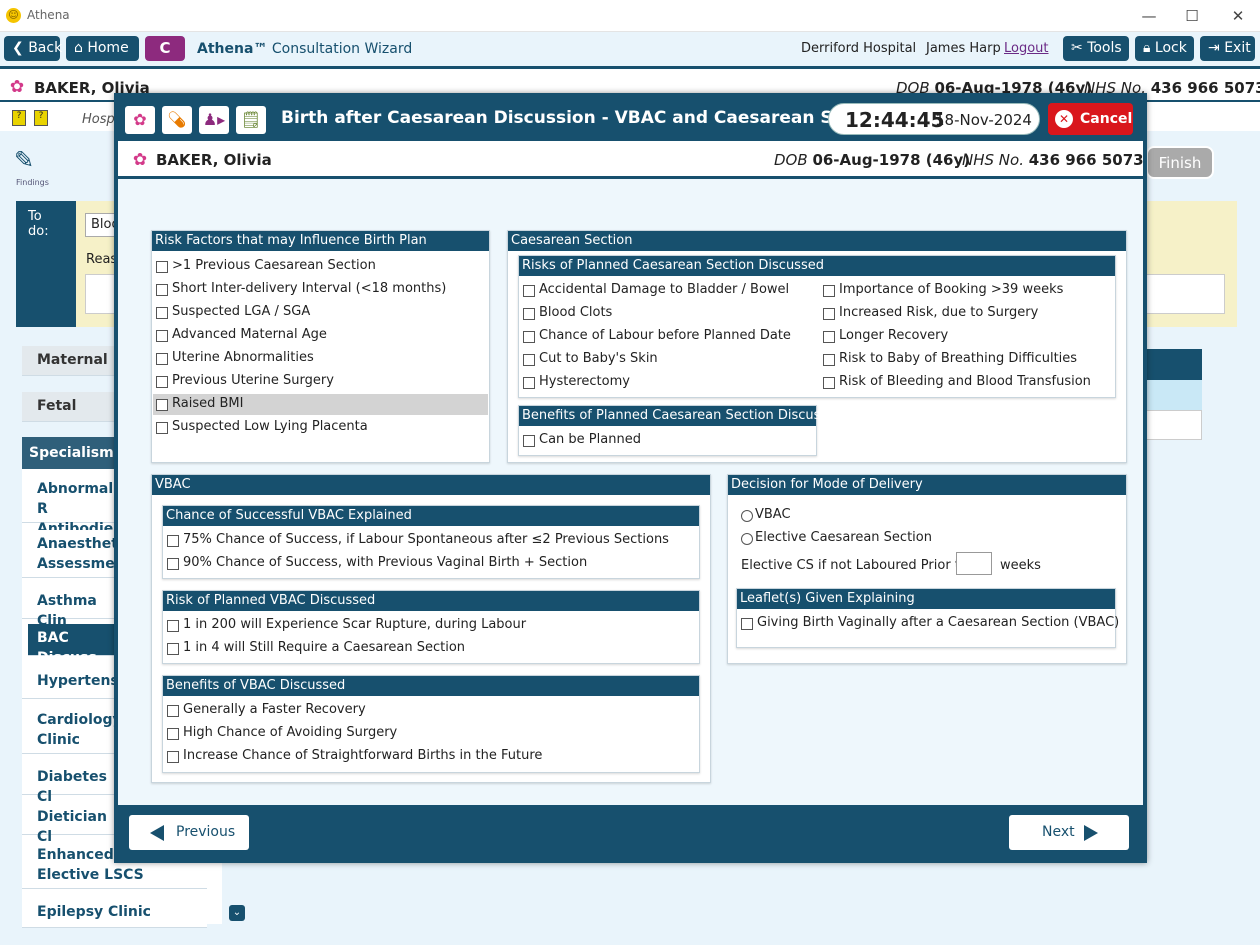  I want to click on specialism-item: Asthma Clin, so click(72, 608).